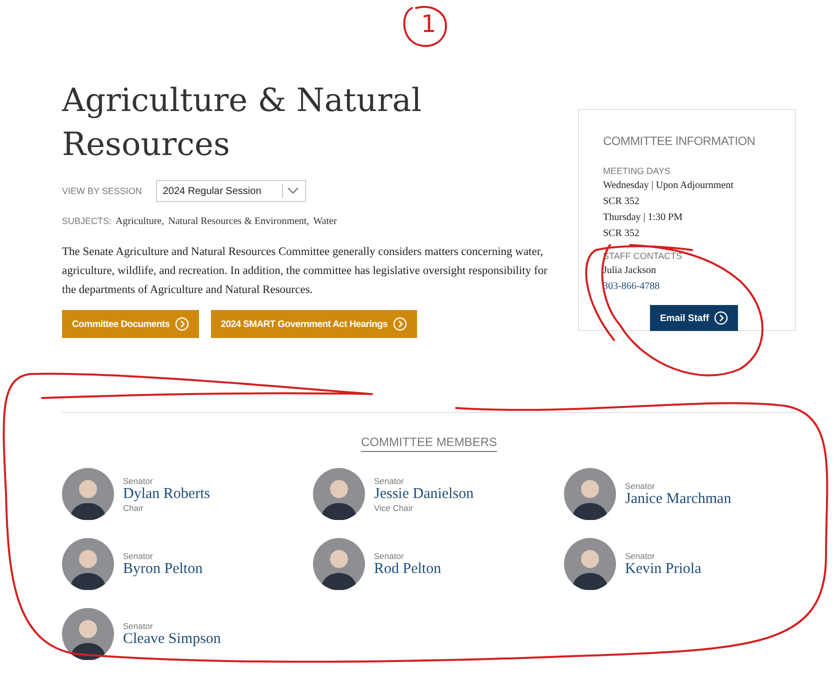  Describe the element at coordinates (102, 191) in the screenshot. I see `session-label: VIEW BY SESSION` at that location.